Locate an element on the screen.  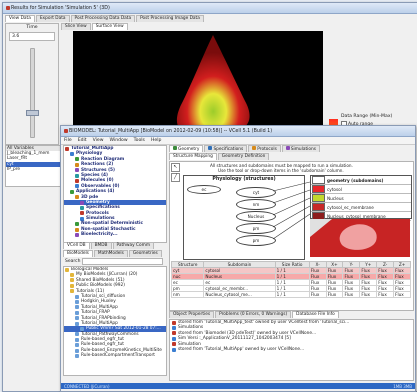
geometry-icon is located at coordinates (175, 148).